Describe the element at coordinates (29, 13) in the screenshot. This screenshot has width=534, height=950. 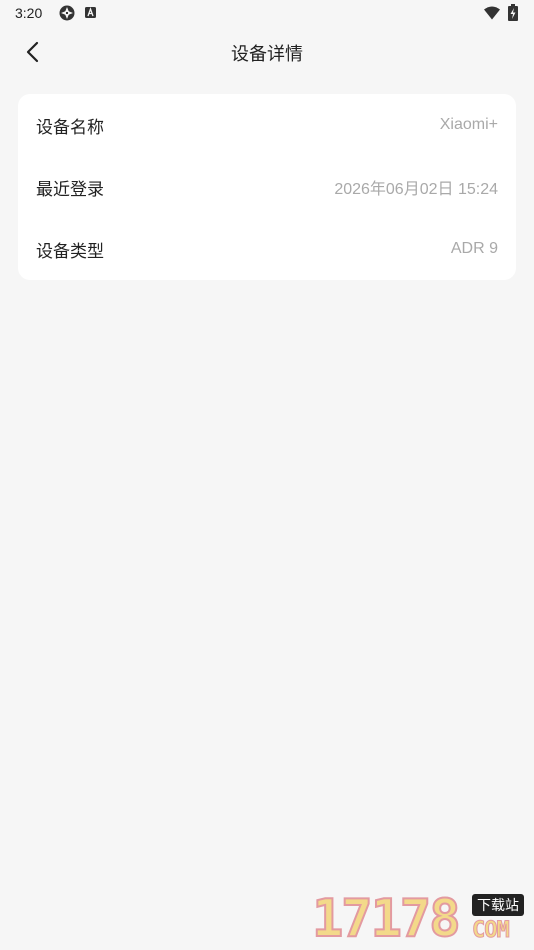
I see `status-time: 3:20` at that location.